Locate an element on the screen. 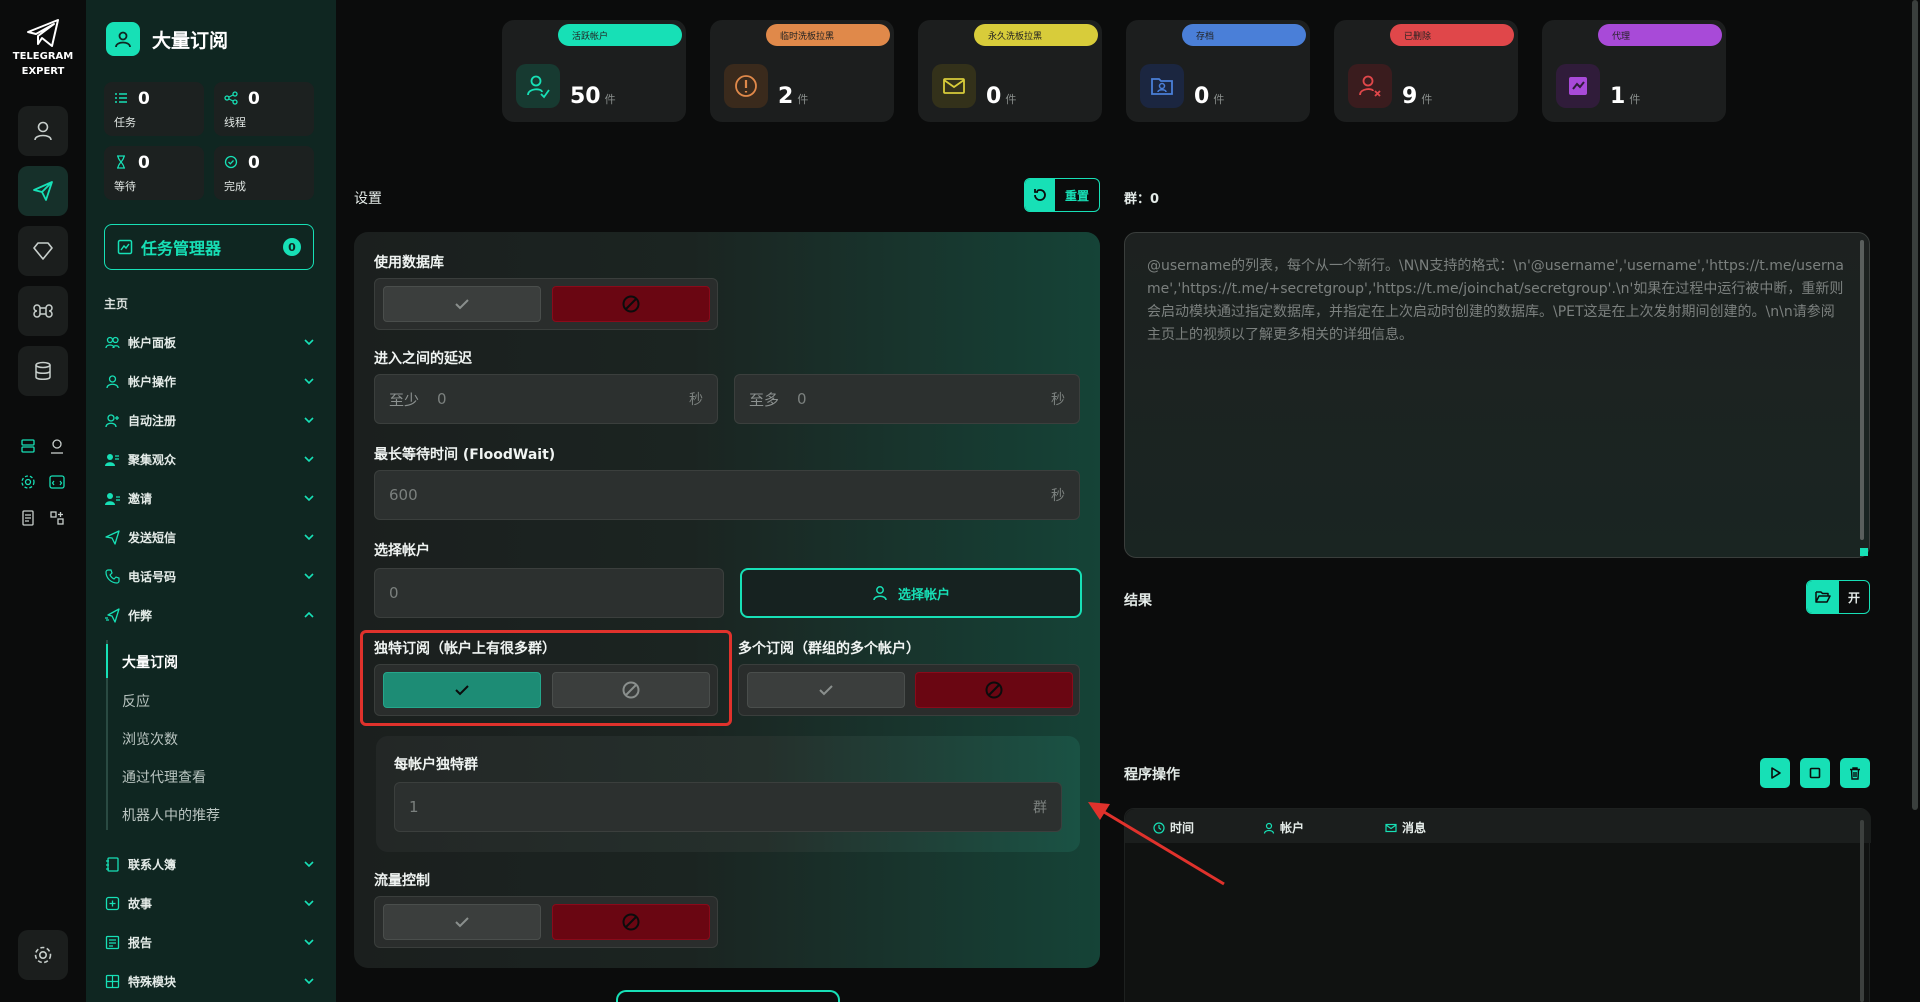 The width and height of the screenshot is (1920, 1002). submenu-item-bot-referrals: 机器人中的推荐 is located at coordinates (171, 815).